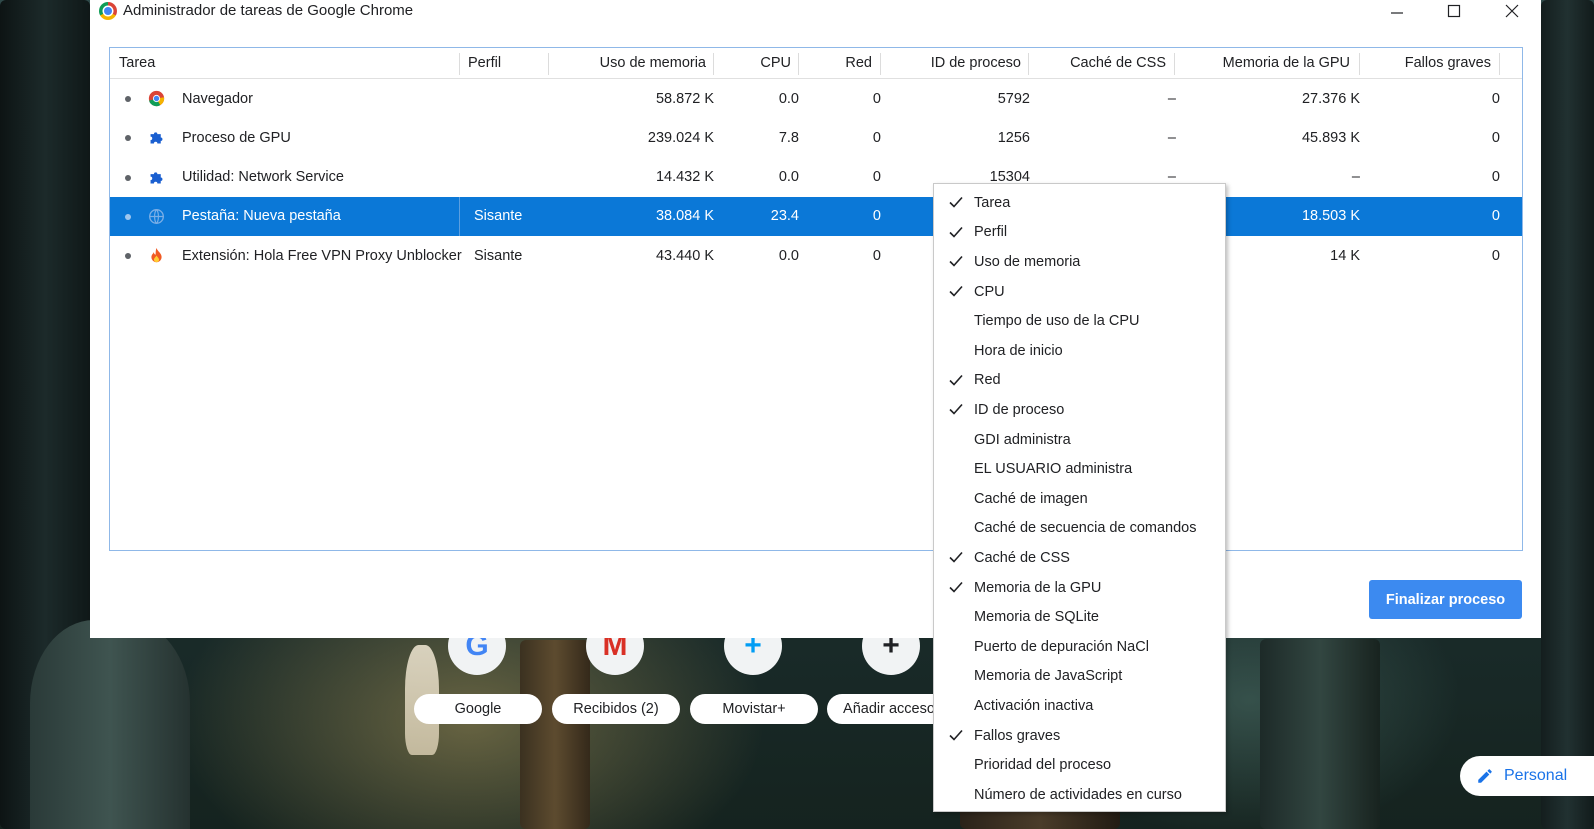 The height and width of the screenshot is (829, 1594). Describe the element at coordinates (616, 709) in the screenshot. I see `shortcut-label: Recibidos (2)` at that location.